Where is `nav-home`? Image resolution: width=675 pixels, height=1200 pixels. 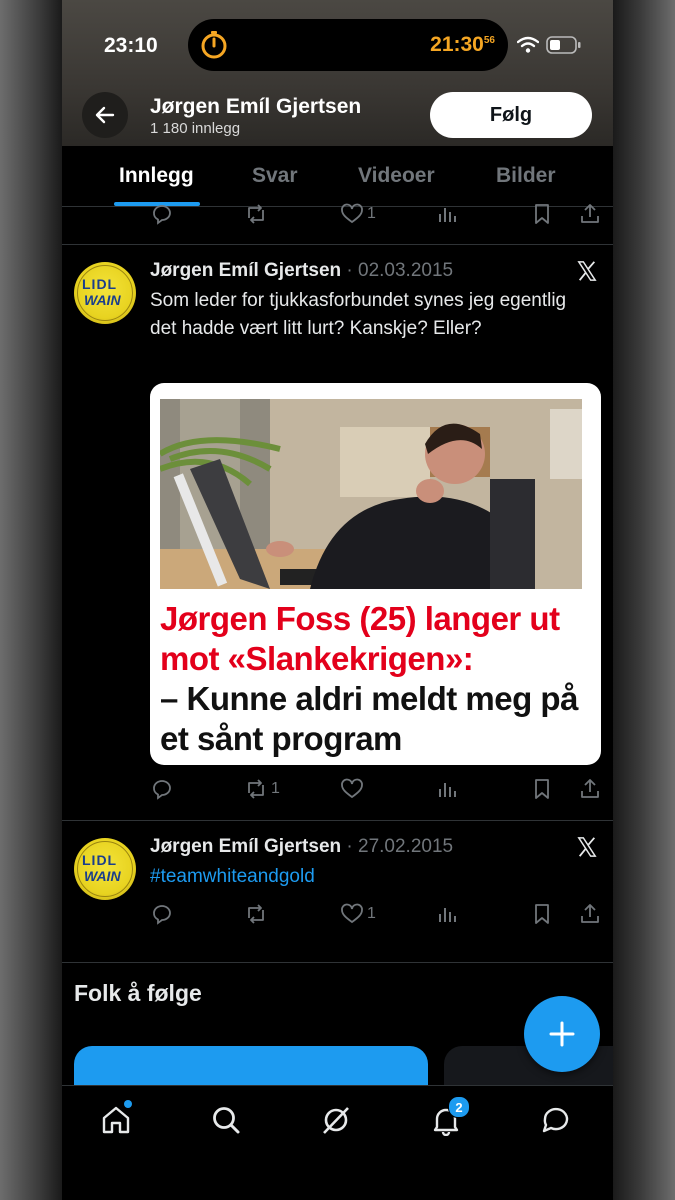 nav-home is located at coordinates (117, 1119).